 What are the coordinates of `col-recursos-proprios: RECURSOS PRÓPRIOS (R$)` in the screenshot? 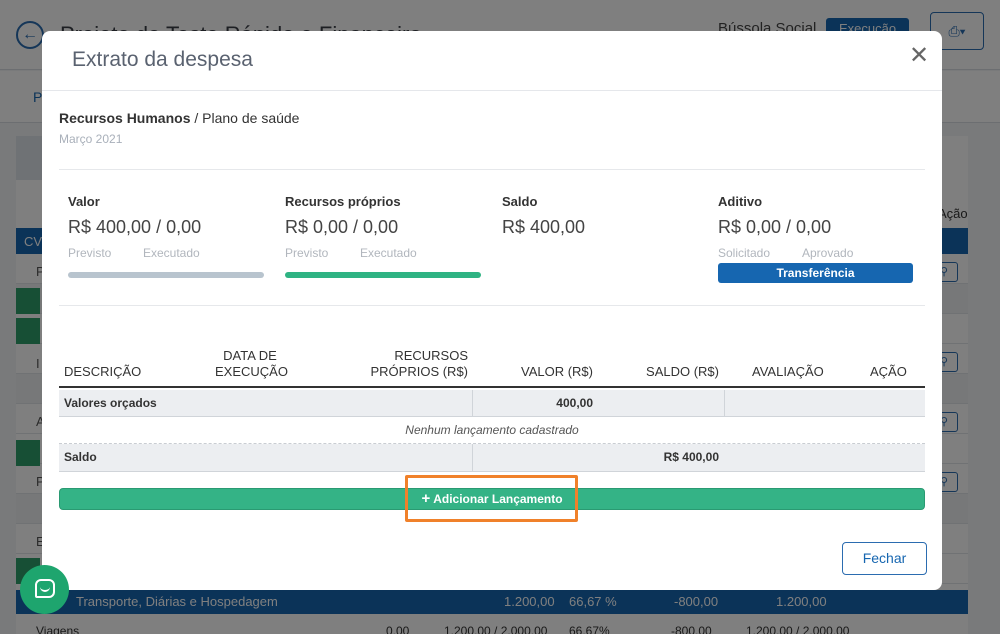 It's located at (413, 364).